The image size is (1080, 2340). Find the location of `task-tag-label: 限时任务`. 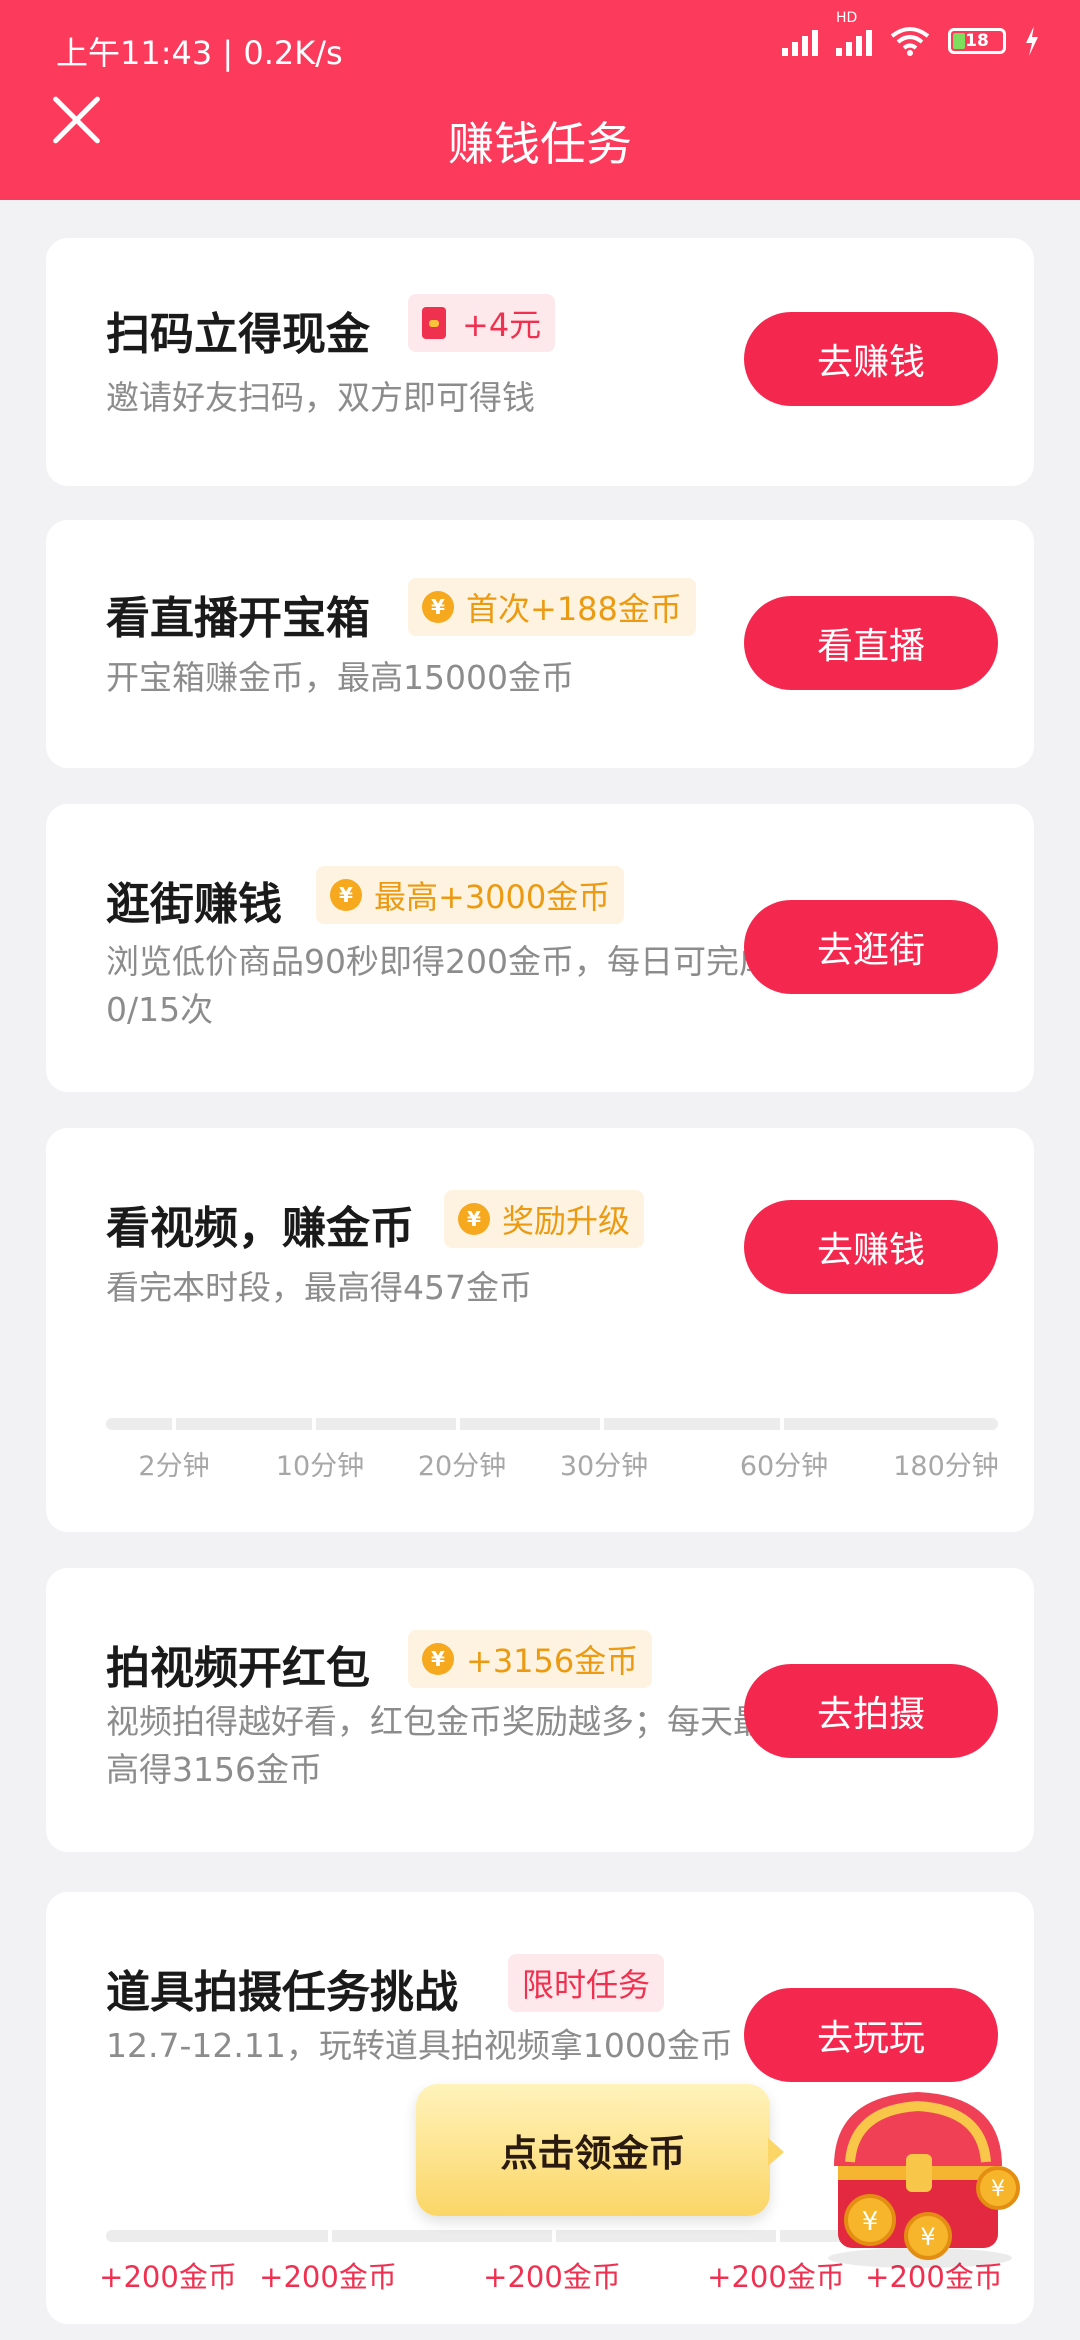

task-tag-label: 限时任务 is located at coordinates (586, 1985).